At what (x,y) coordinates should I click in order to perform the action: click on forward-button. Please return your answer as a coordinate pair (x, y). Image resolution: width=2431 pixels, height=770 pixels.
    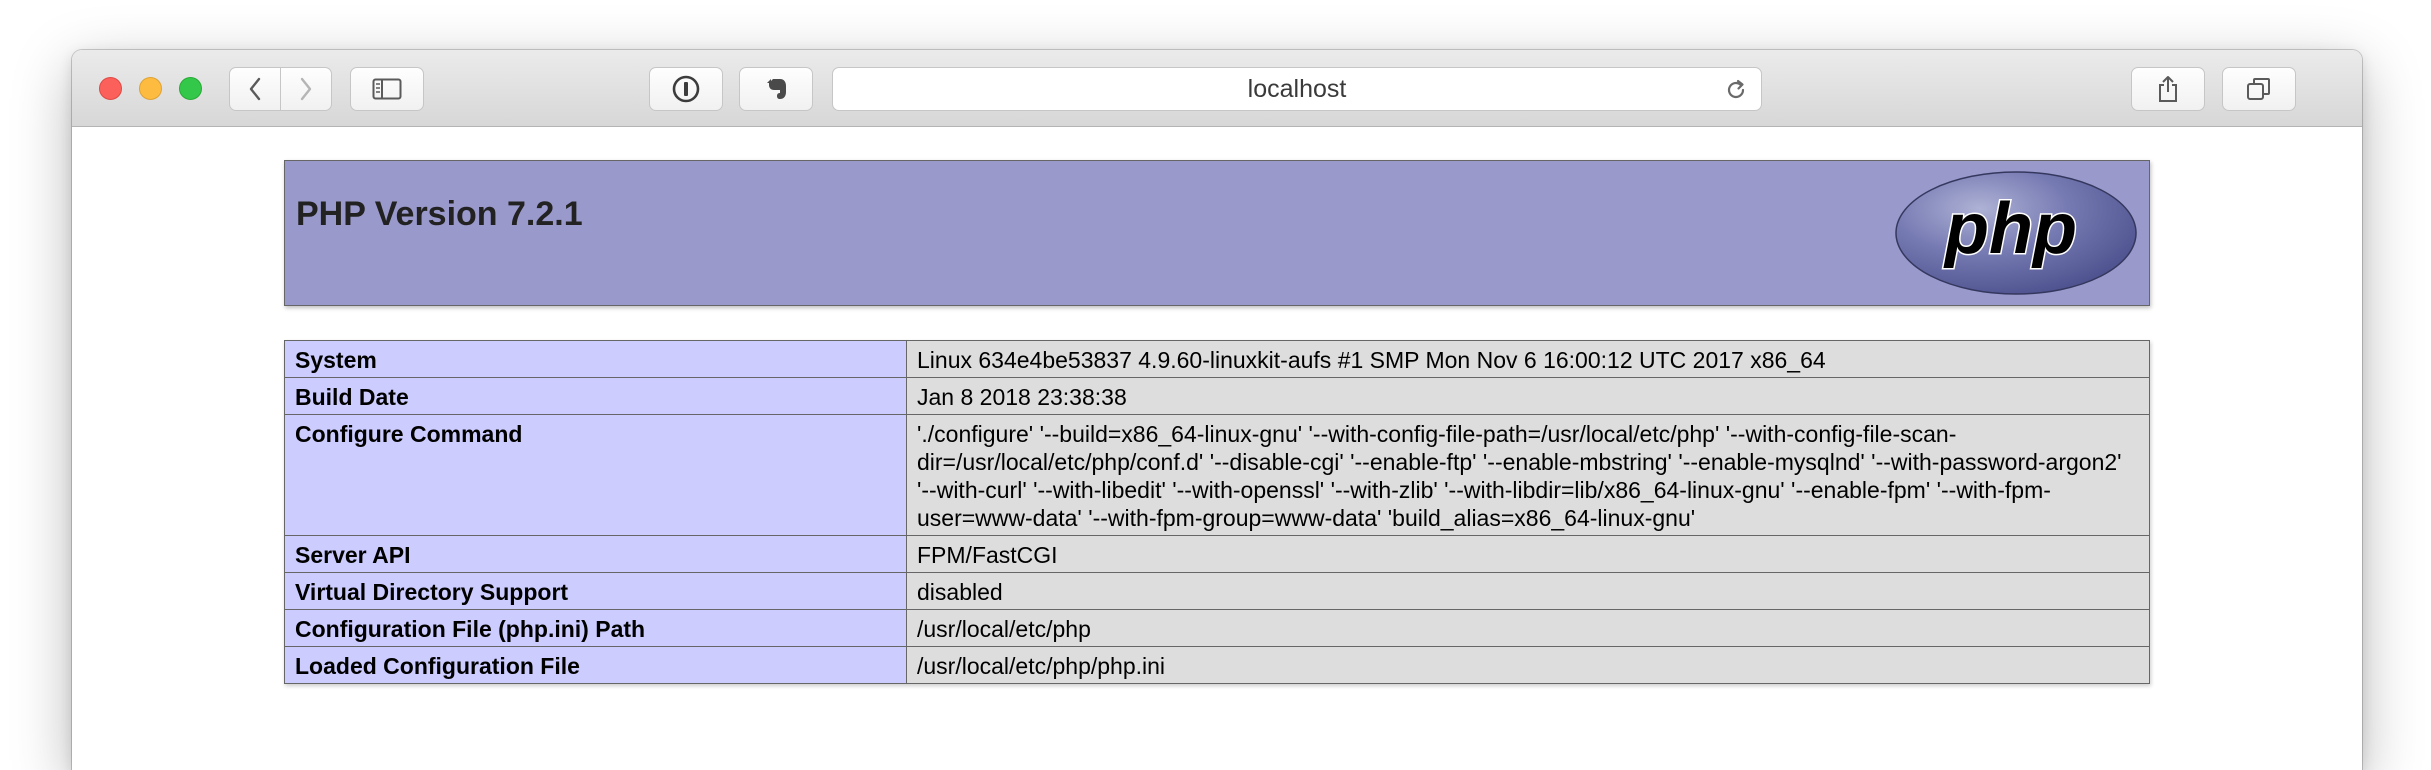
    Looking at the image, I should click on (306, 89).